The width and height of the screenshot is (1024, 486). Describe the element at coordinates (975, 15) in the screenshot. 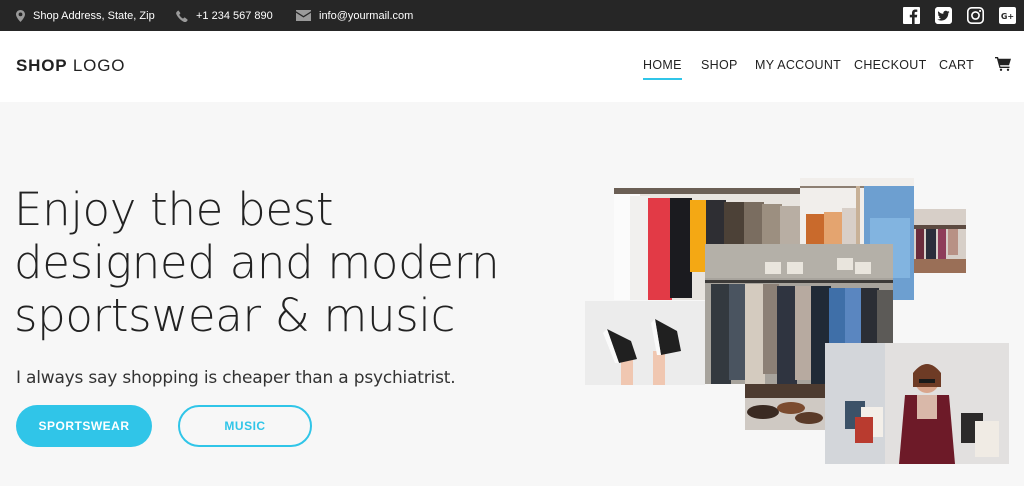

I see `instagram-icon` at that location.